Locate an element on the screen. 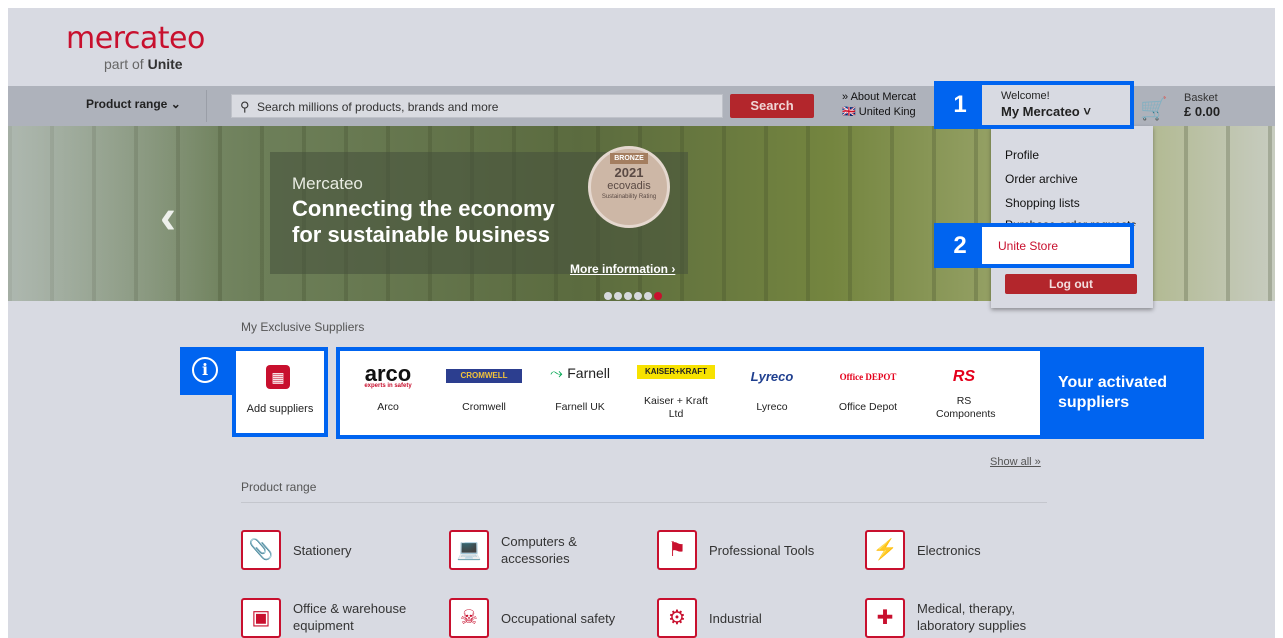 The image size is (1283, 638). forklift-icon: ▣ is located at coordinates (261, 618).